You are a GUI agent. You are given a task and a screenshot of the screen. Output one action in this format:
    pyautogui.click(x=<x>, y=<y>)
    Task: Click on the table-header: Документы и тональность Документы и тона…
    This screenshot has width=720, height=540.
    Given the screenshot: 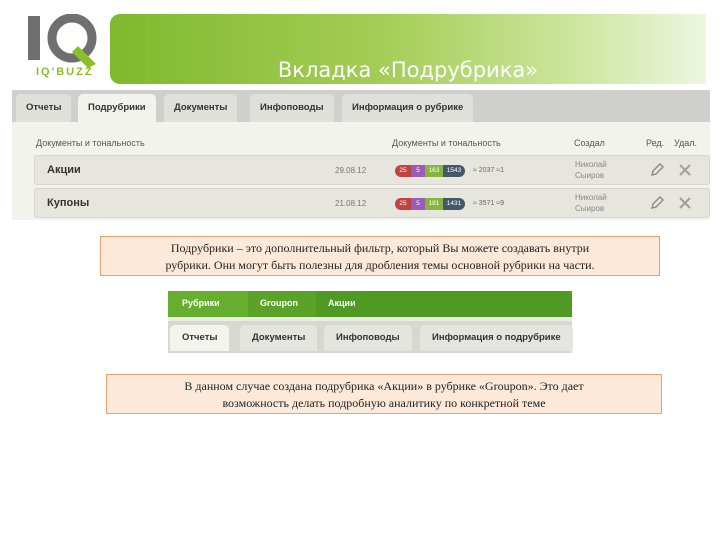 What is the action you would take?
    pyautogui.click(x=372, y=143)
    